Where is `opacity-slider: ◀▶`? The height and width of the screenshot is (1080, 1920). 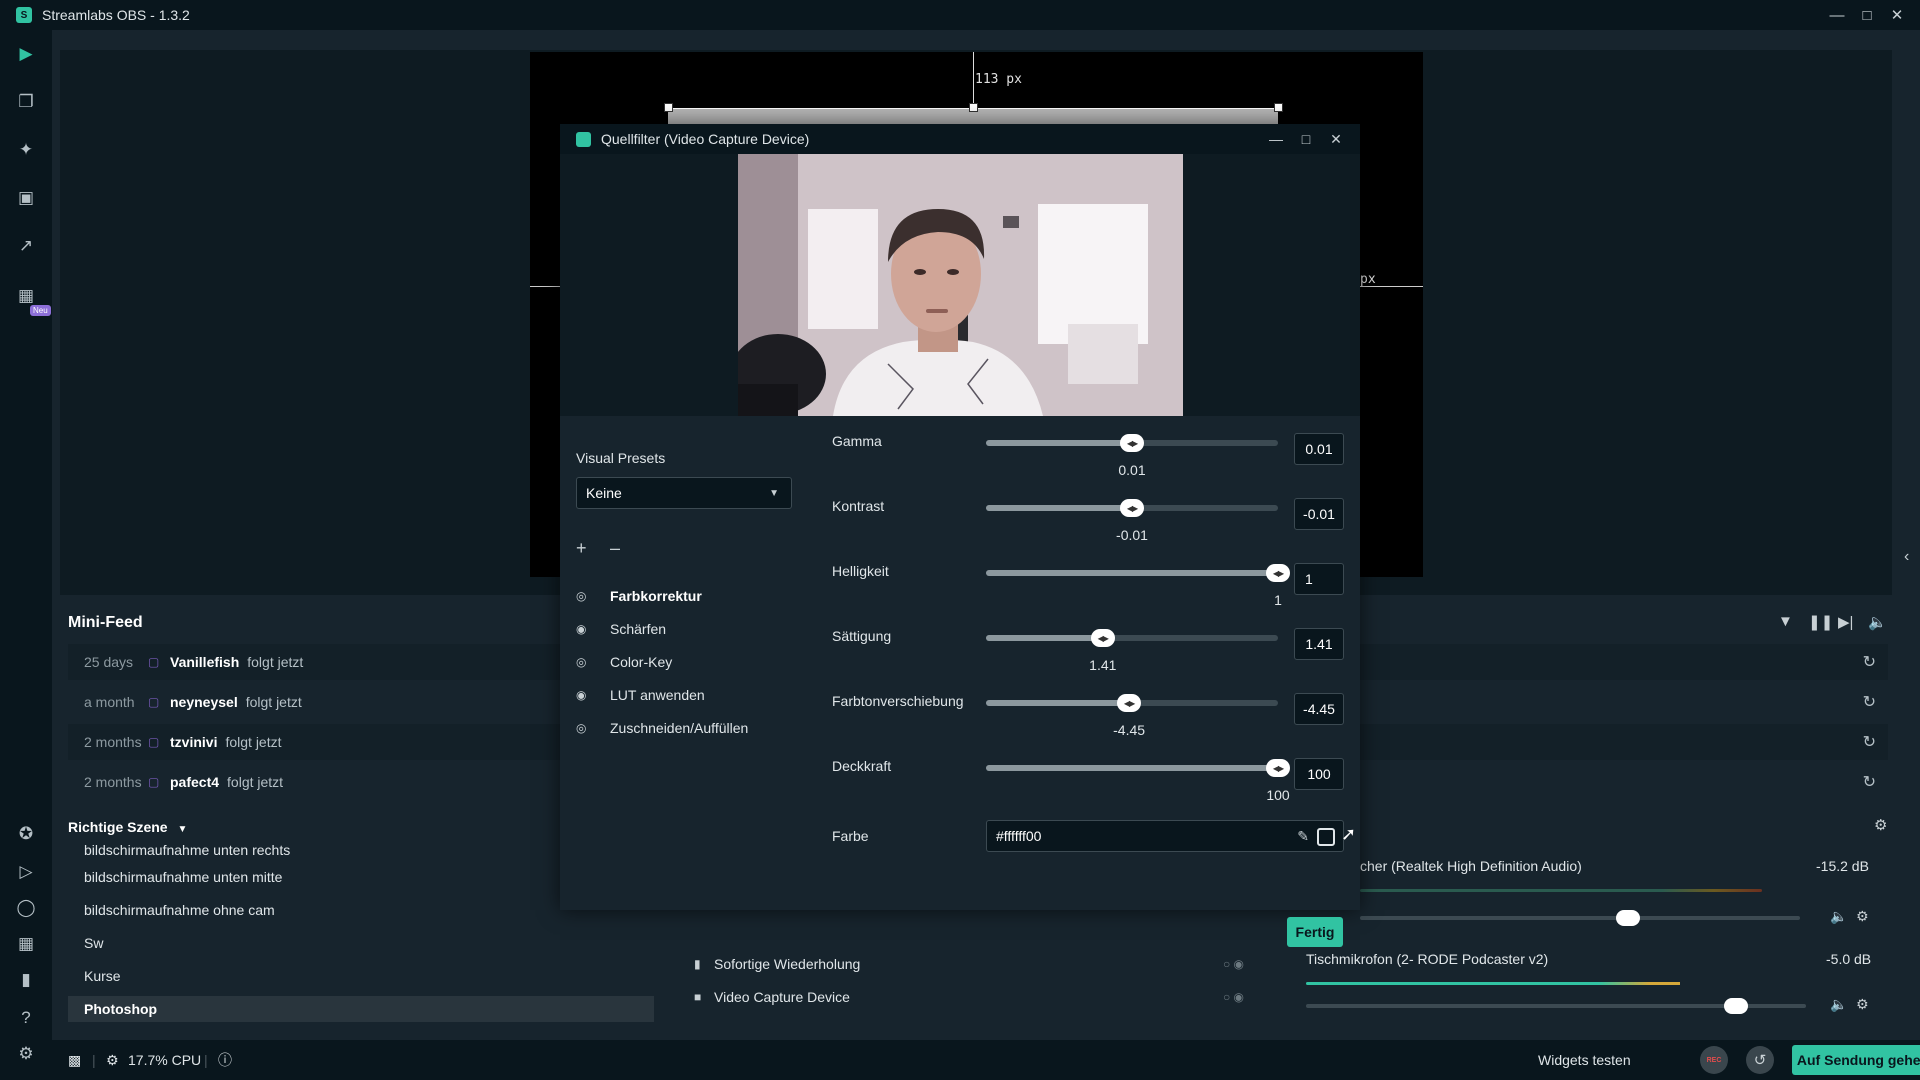
opacity-slider: ◀▶ is located at coordinates (1138, 768).